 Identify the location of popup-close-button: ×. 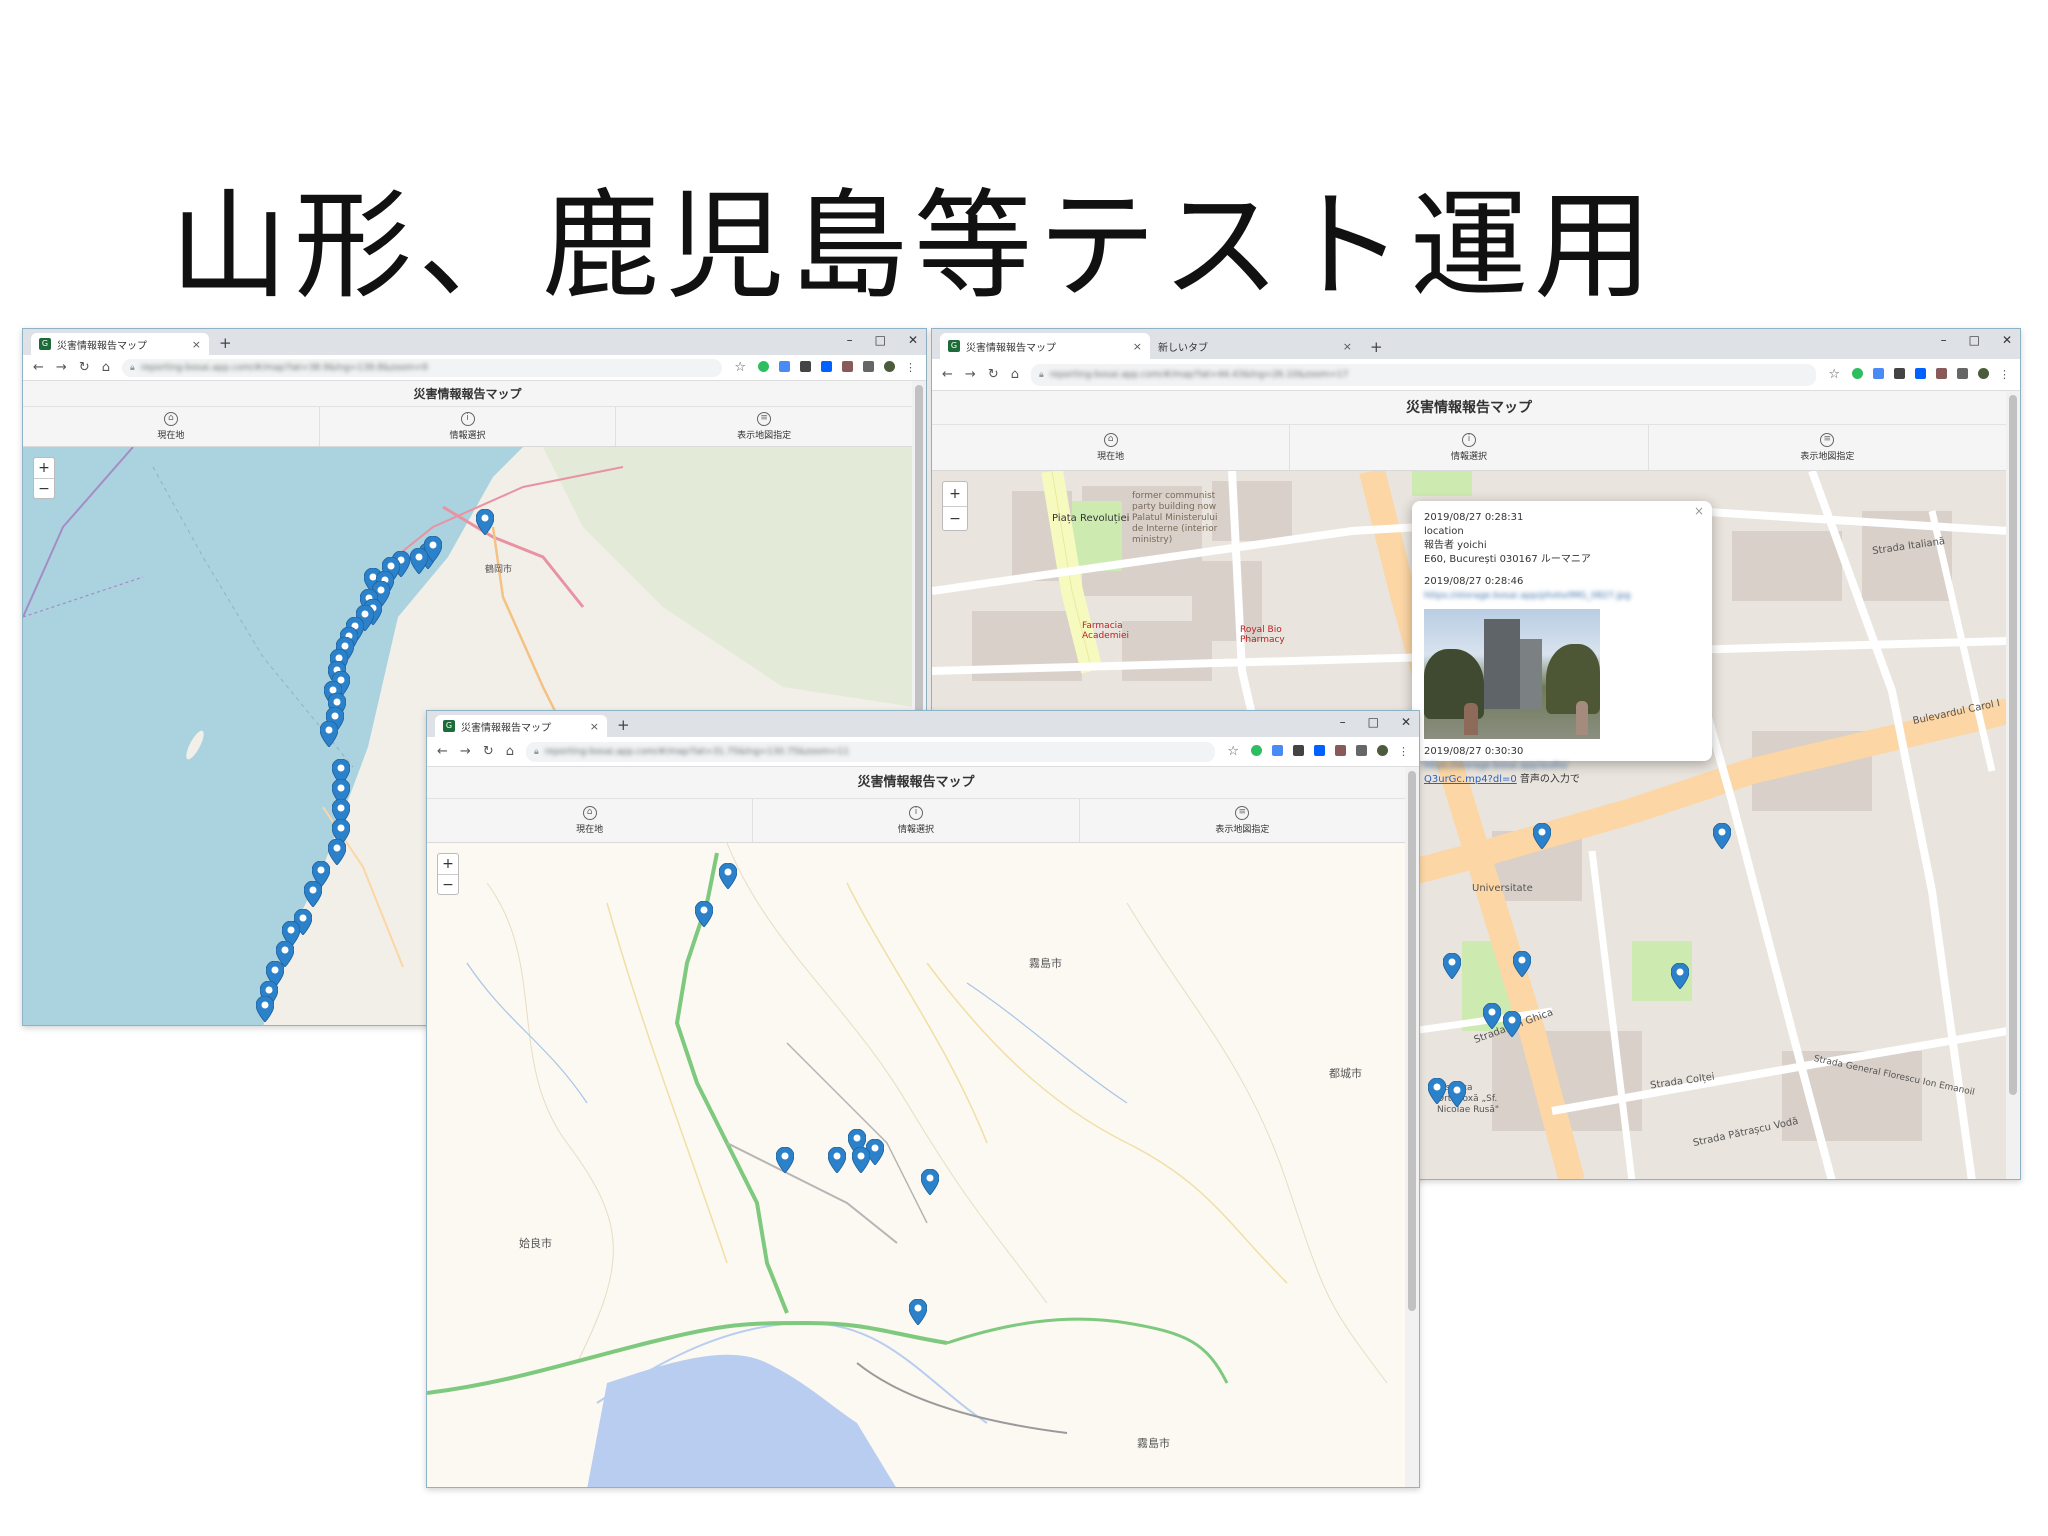
(1699, 511).